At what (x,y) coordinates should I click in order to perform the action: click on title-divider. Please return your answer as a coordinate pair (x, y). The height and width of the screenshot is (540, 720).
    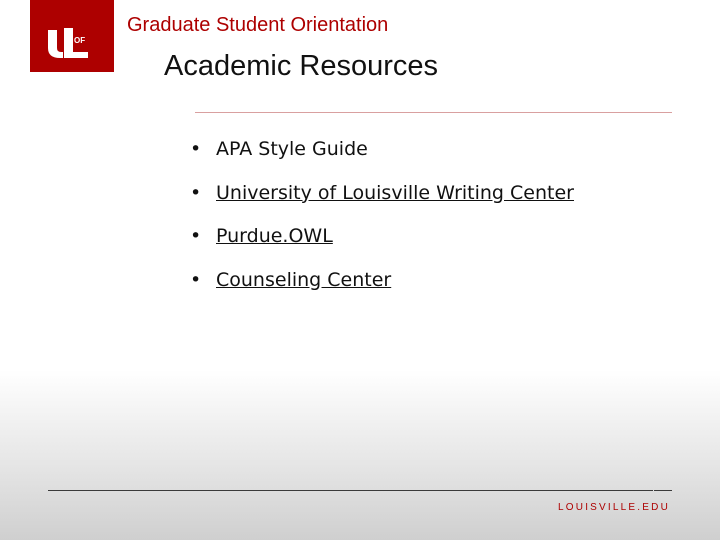
    Looking at the image, I should click on (433, 112).